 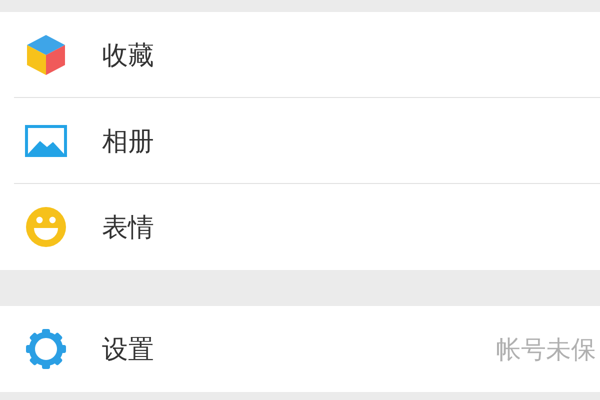 What do you see at coordinates (46, 349) in the screenshot?
I see `settings-icon` at bounding box center [46, 349].